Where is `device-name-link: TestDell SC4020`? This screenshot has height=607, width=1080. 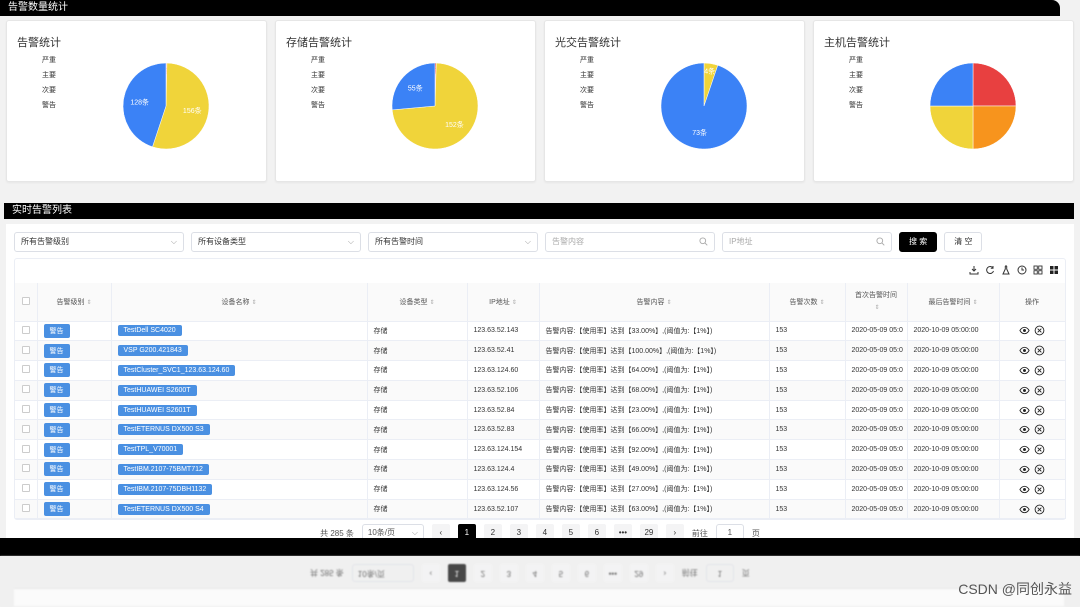 device-name-link: TestDell SC4020 is located at coordinates (149, 331).